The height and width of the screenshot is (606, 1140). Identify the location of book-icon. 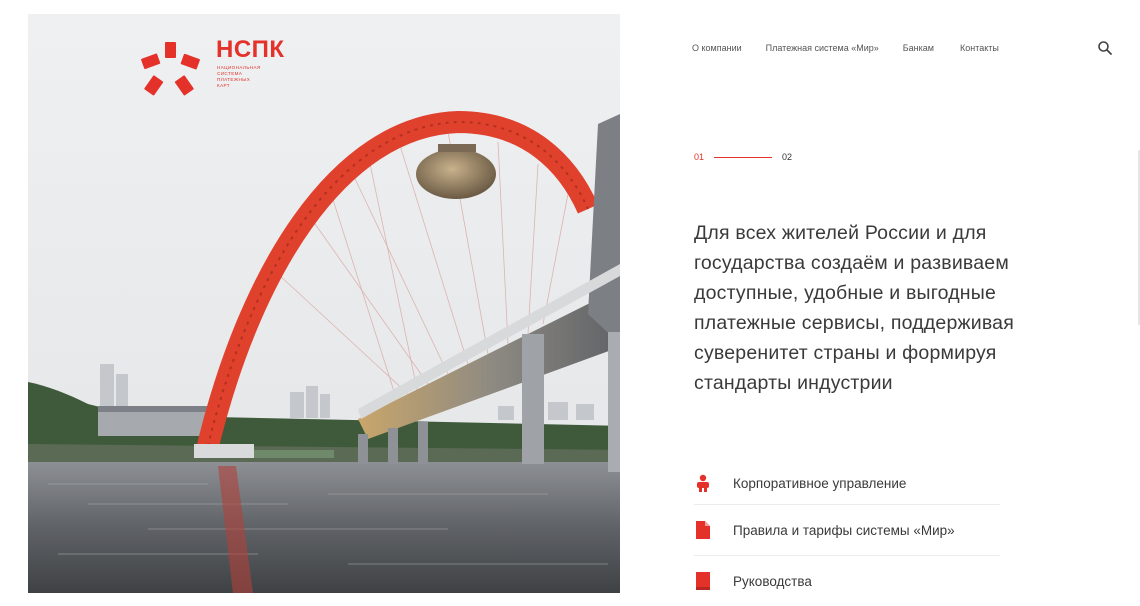
(703, 581).